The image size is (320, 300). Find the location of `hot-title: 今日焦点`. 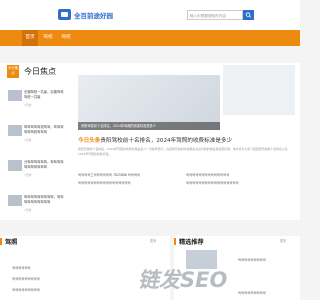

hot-title: 今日焦点 is located at coordinates (40, 71).